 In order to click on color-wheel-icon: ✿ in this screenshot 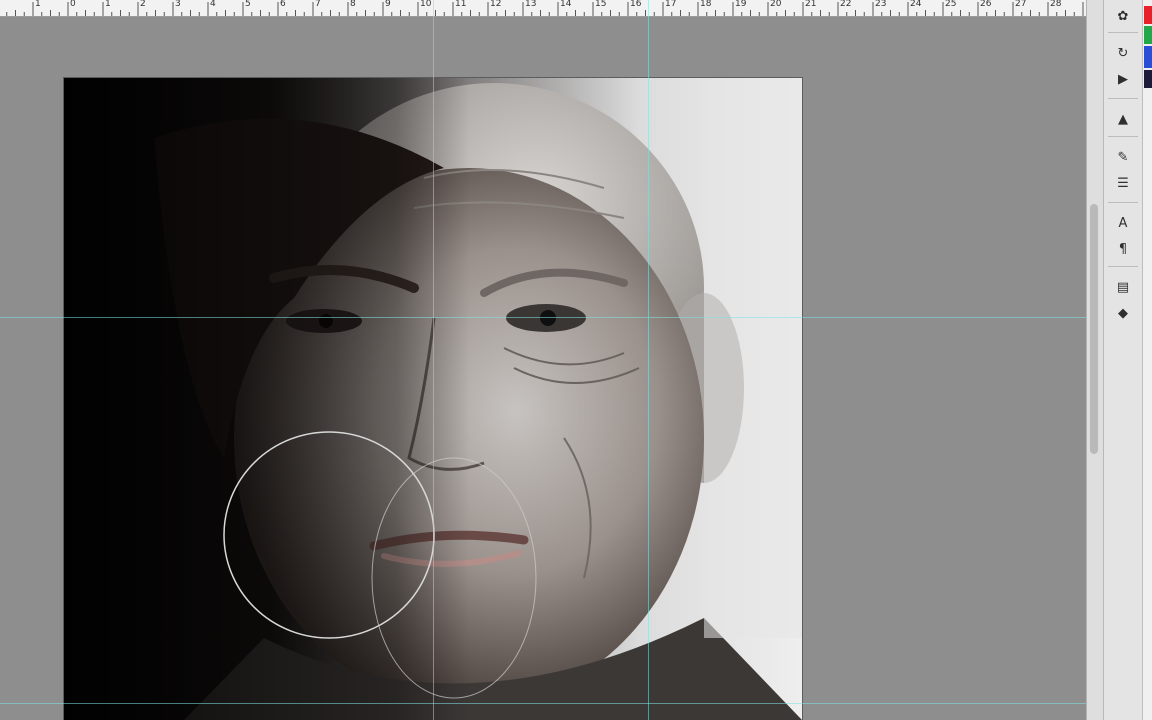, I will do `click(1123, 16)`.